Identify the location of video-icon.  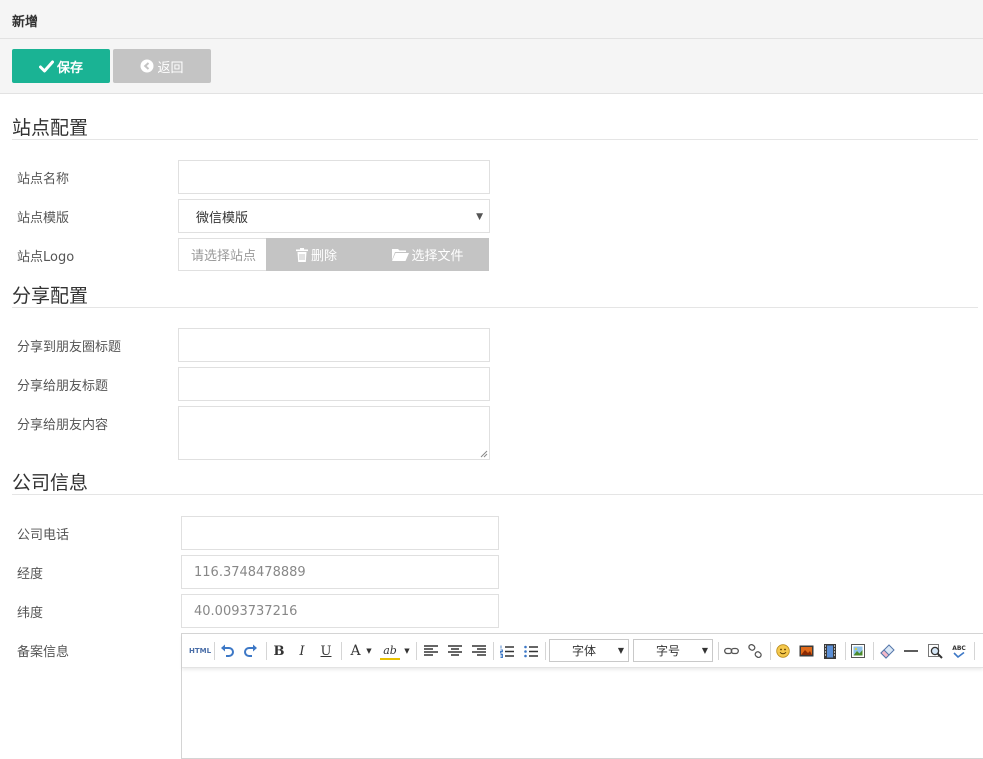
(830, 651).